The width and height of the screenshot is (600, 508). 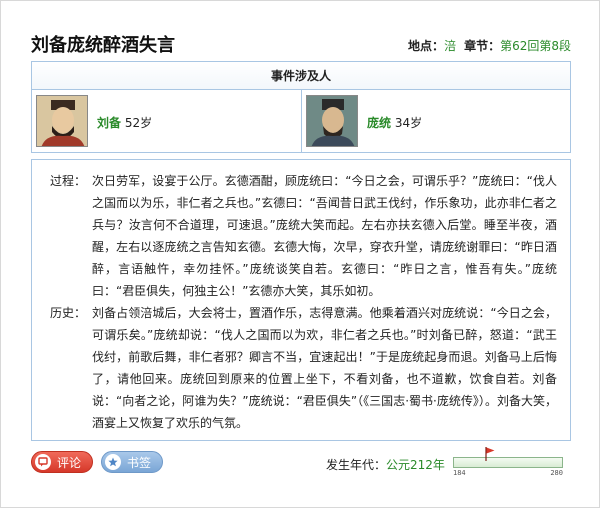 I want to click on timeline-slider: 184 280, so click(x=508, y=463).